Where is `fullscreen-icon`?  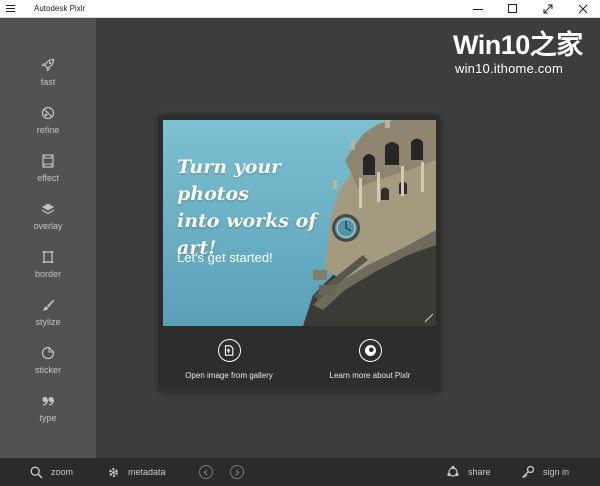
fullscreen-icon is located at coordinates (547, 9).